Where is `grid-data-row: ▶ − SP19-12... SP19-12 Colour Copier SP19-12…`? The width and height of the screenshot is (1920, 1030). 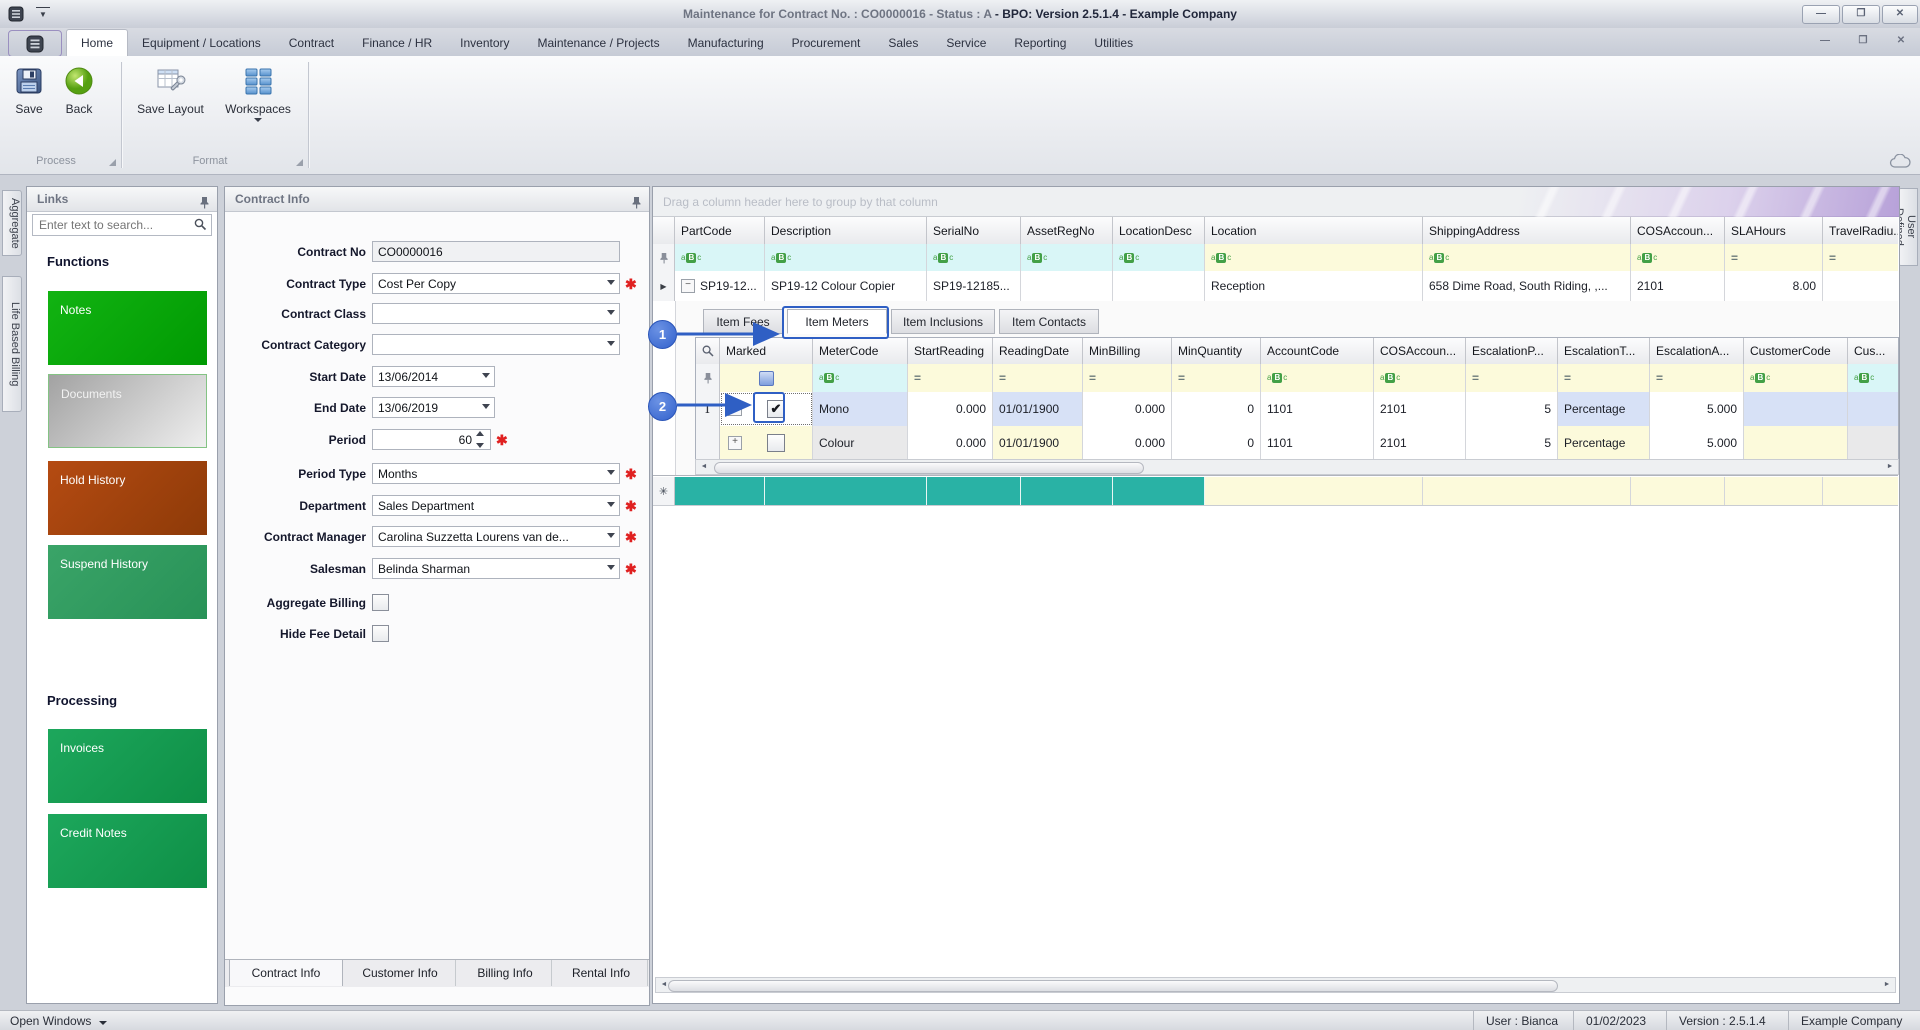
grid-data-row: ▶ − SP19-12... SP19-12 Colour Copier SP19-12… is located at coordinates (1275, 286).